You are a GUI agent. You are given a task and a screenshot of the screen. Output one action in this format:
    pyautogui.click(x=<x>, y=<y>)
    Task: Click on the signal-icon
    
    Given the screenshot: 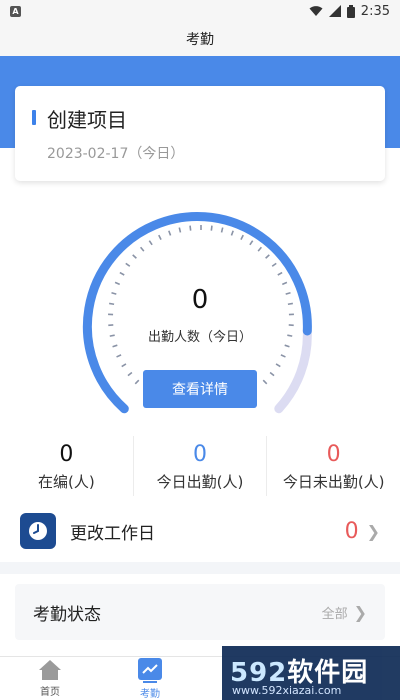 What is the action you would take?
    pyautogui.click(x=334, y=11)
    